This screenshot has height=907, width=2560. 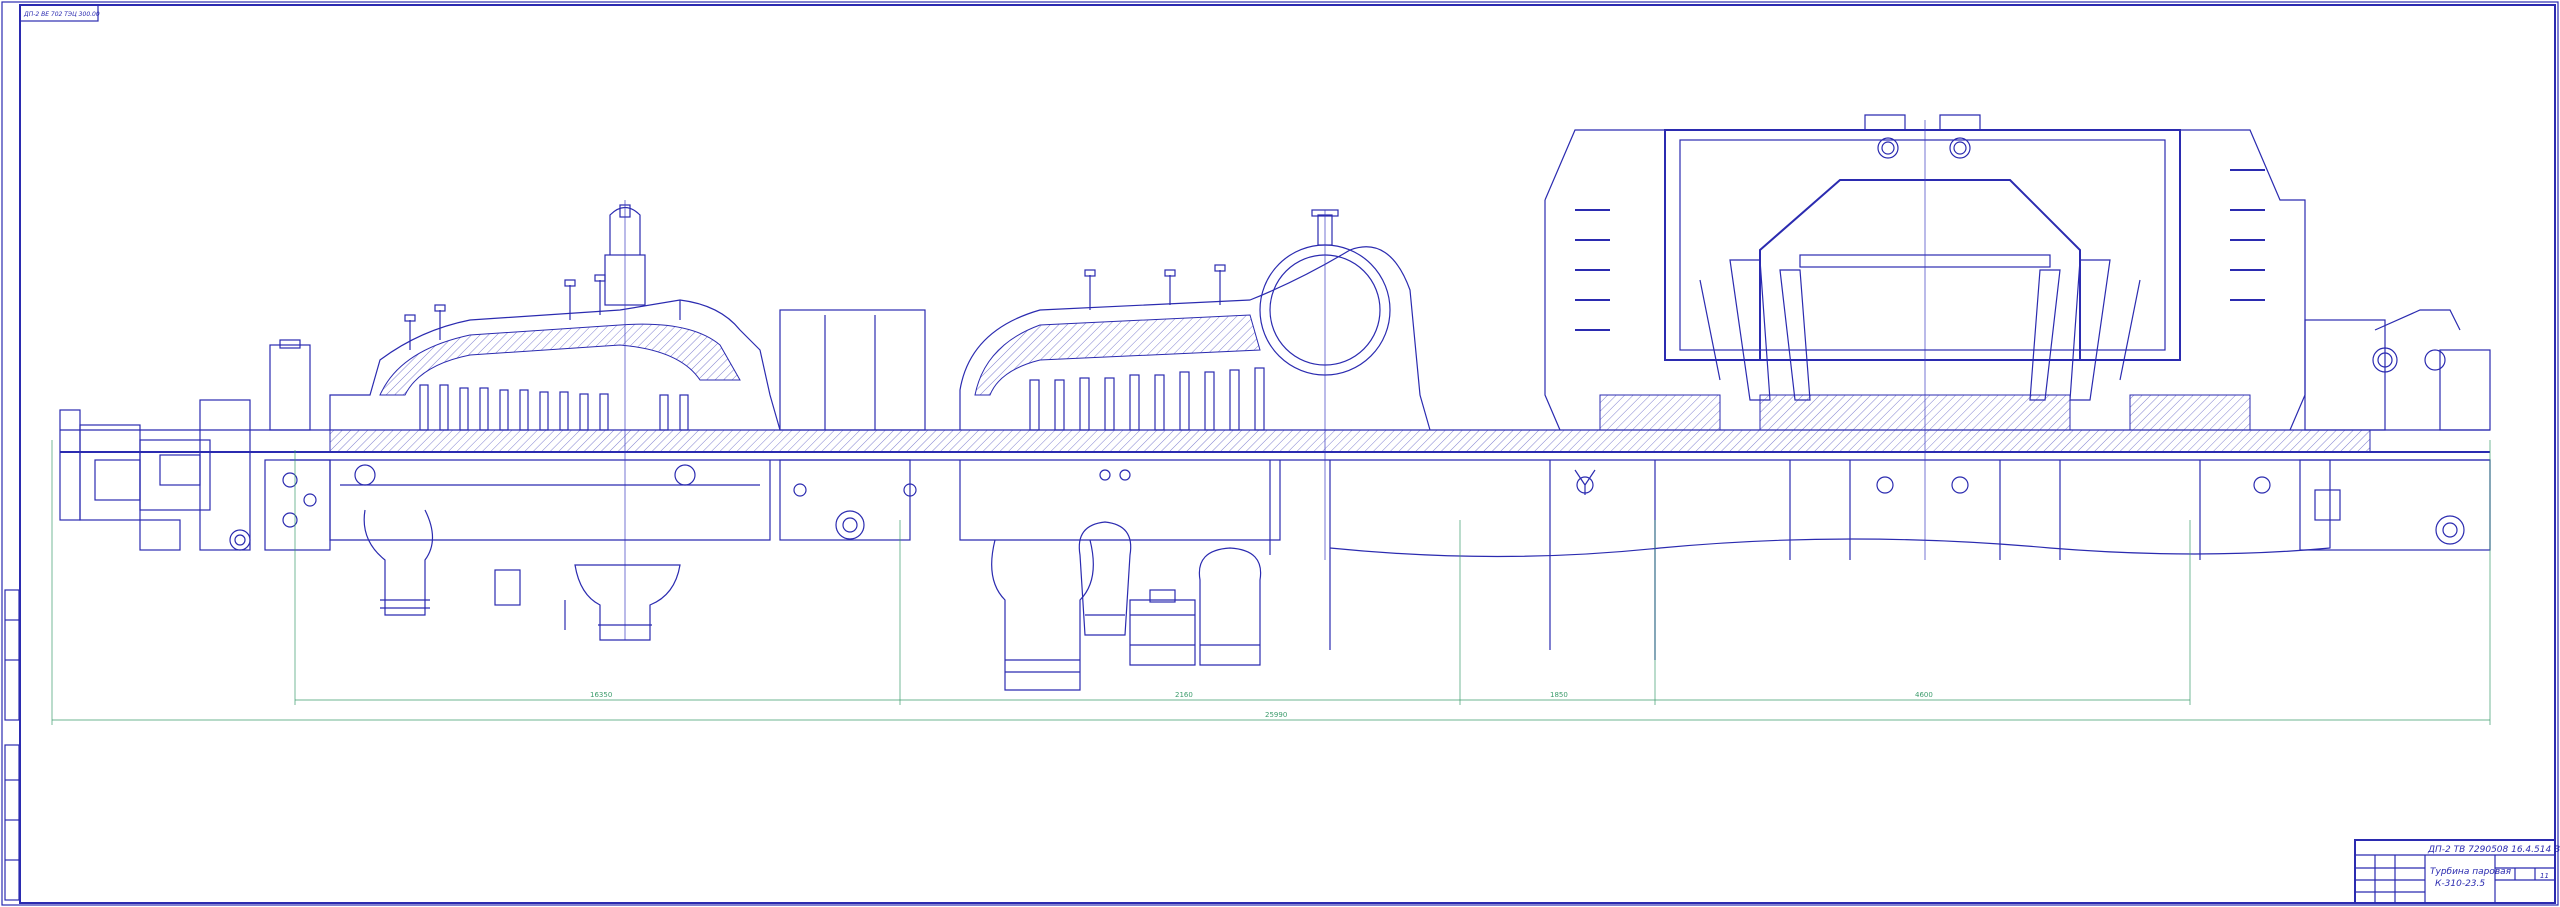 I want to click on hp-blading, so click(x=554, y=407).